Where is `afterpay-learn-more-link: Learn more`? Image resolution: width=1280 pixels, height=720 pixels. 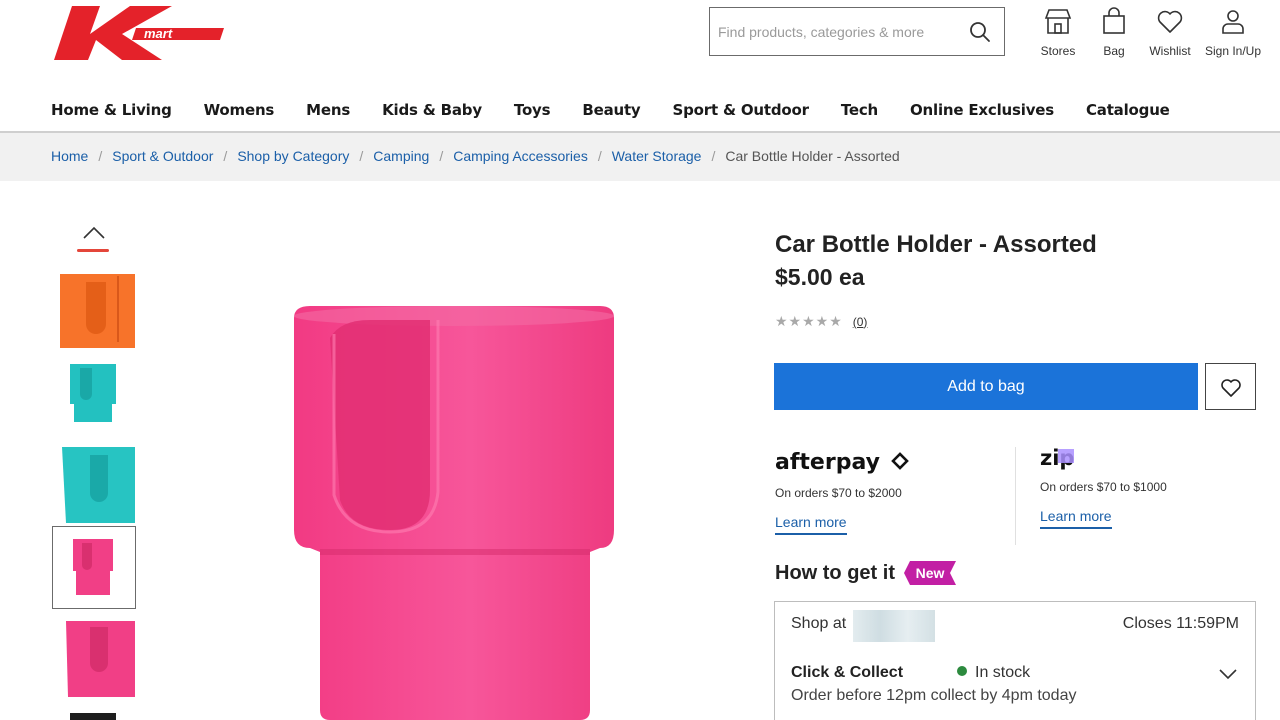 afterpay-learn-more-link: Learn more is located at coordinates (811, 524).